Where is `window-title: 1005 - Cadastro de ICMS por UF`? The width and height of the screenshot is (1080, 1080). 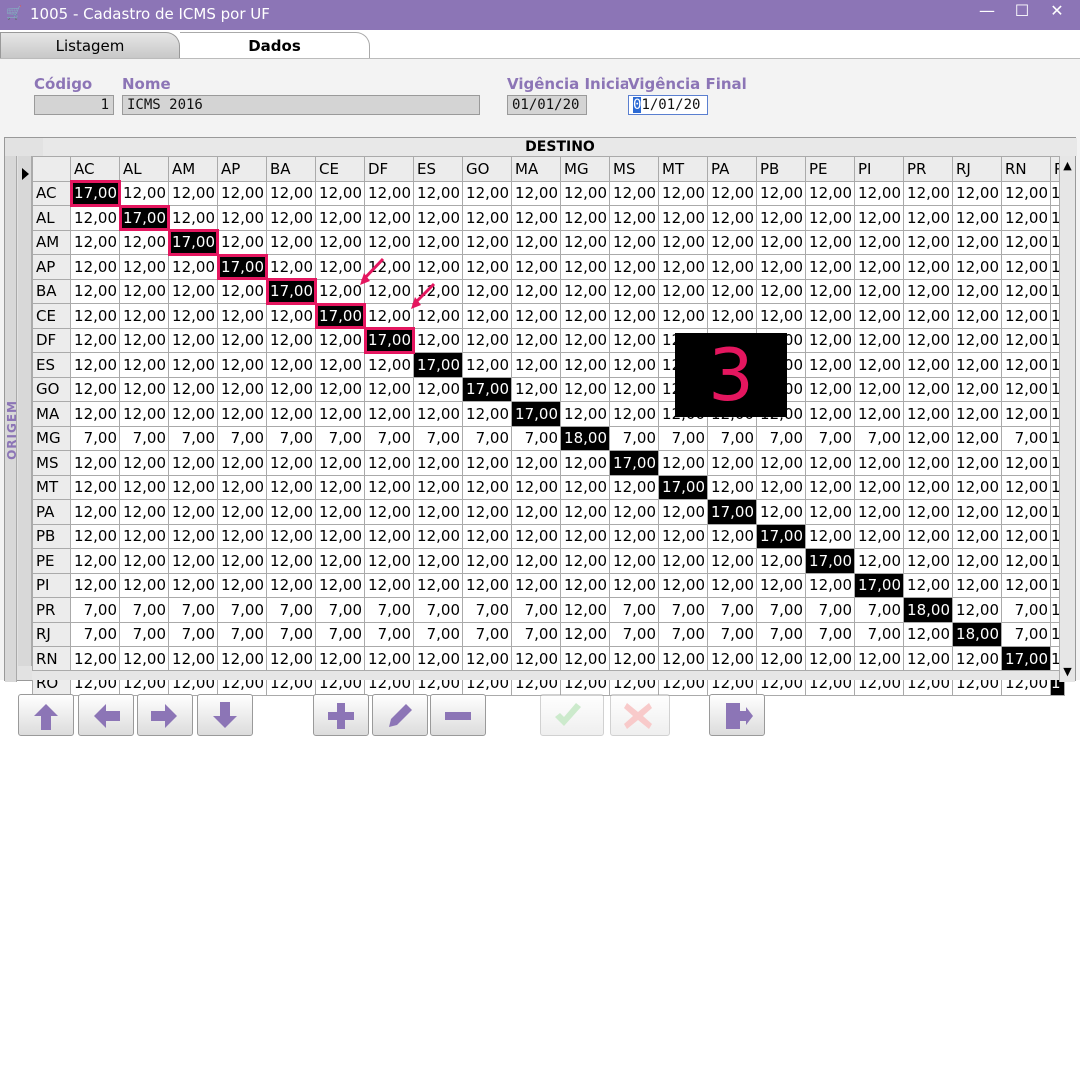 window-title: 1005 - Cadastro de ICMS por UF is located at coordinates (150, 14).